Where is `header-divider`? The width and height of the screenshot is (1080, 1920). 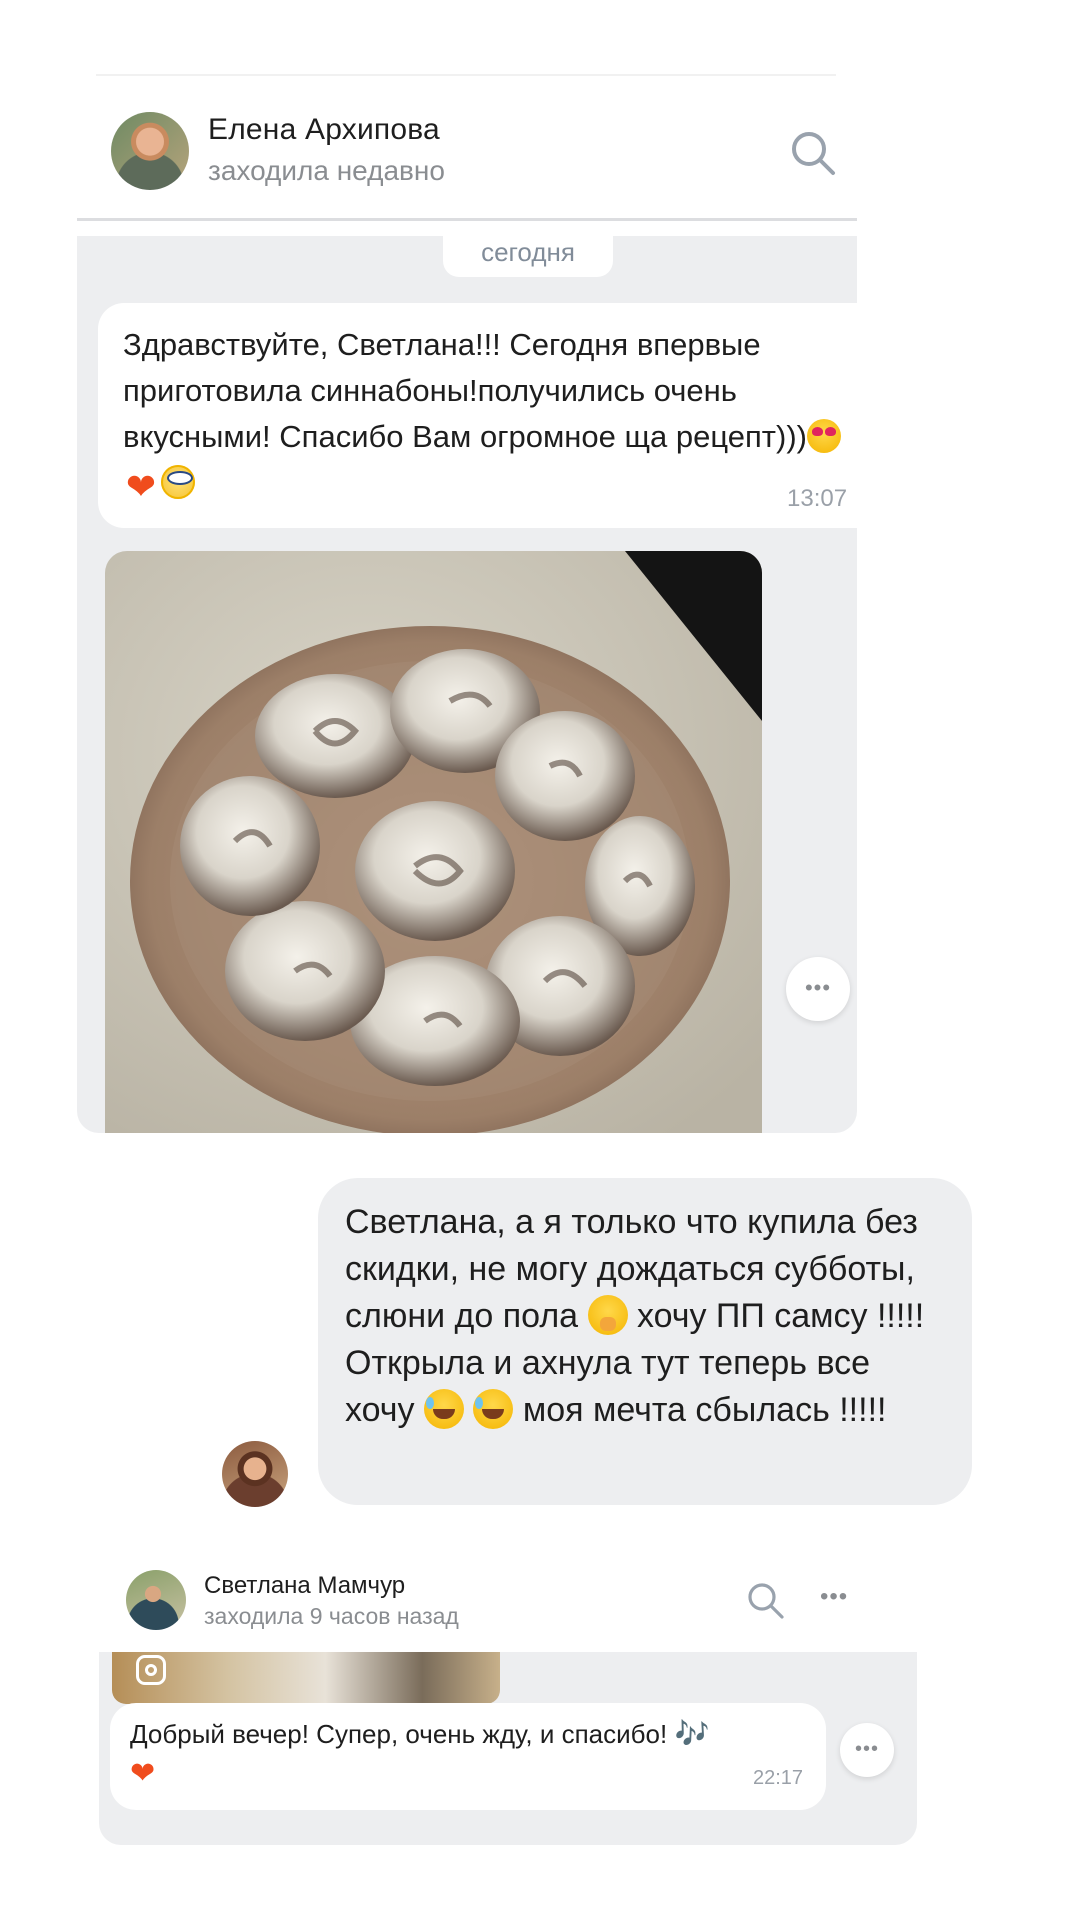 header-divider is located at coordinates (467, 219).